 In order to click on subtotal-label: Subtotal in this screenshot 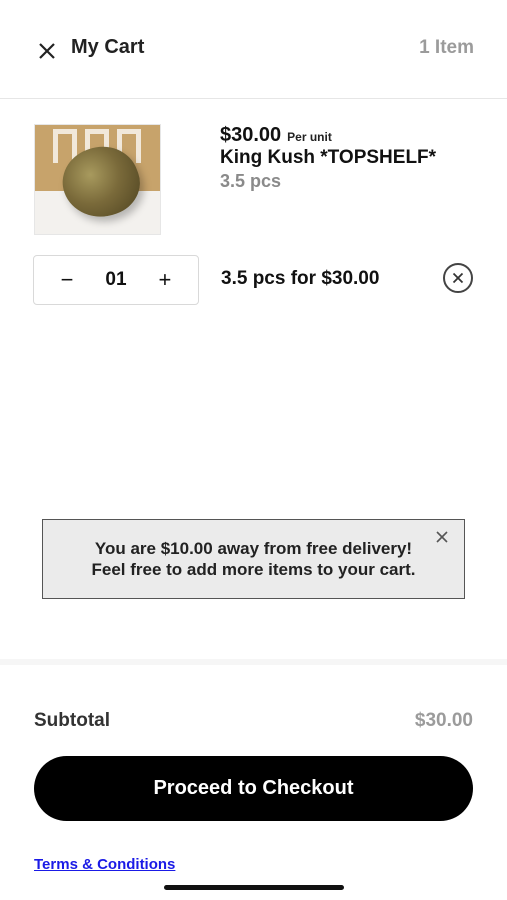, I will do `click(72, 720)`.